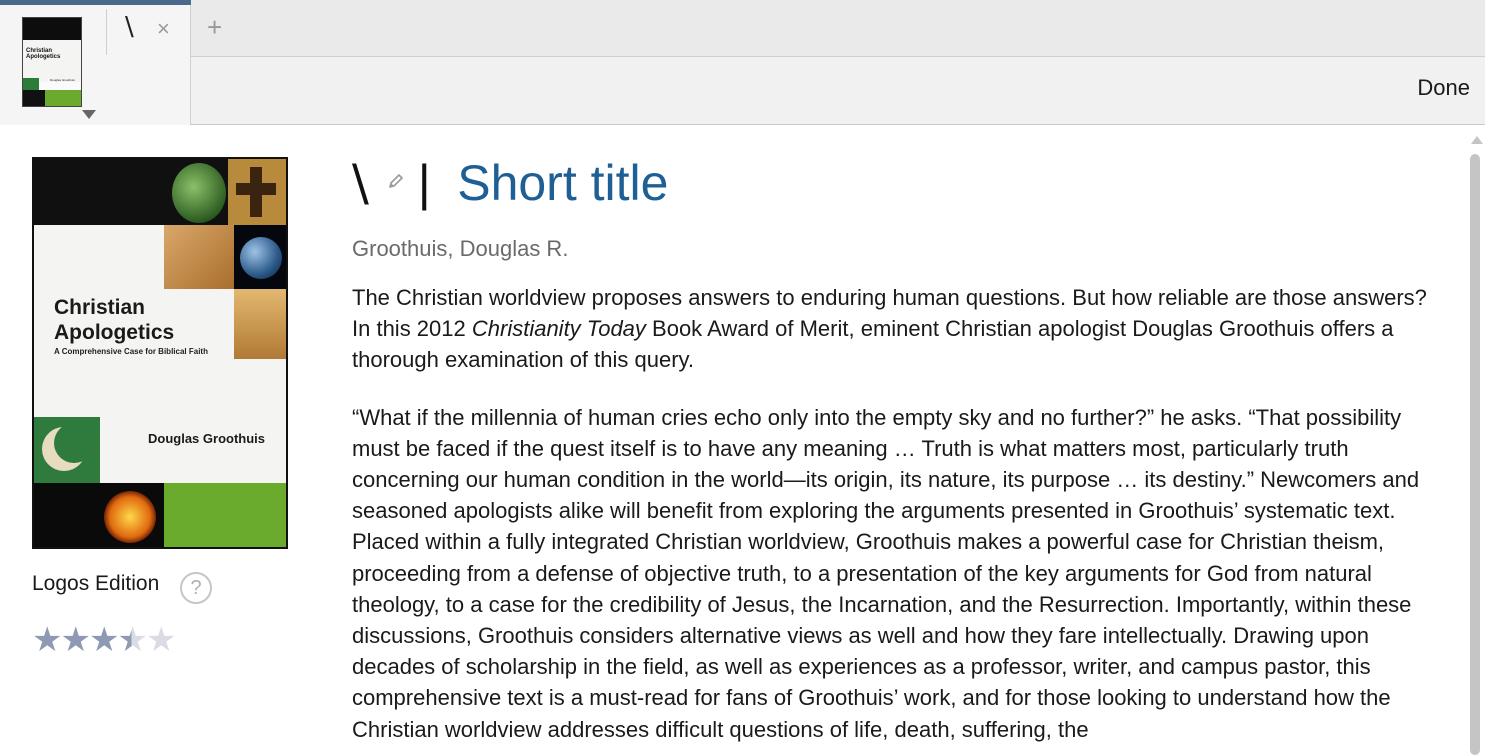 The width and height of the screenshot is (1485, 755). Describe the element at coordinates (62, 80) in the screenshot. I see `thumbnail-author: Douglas Groothuis` at that location.